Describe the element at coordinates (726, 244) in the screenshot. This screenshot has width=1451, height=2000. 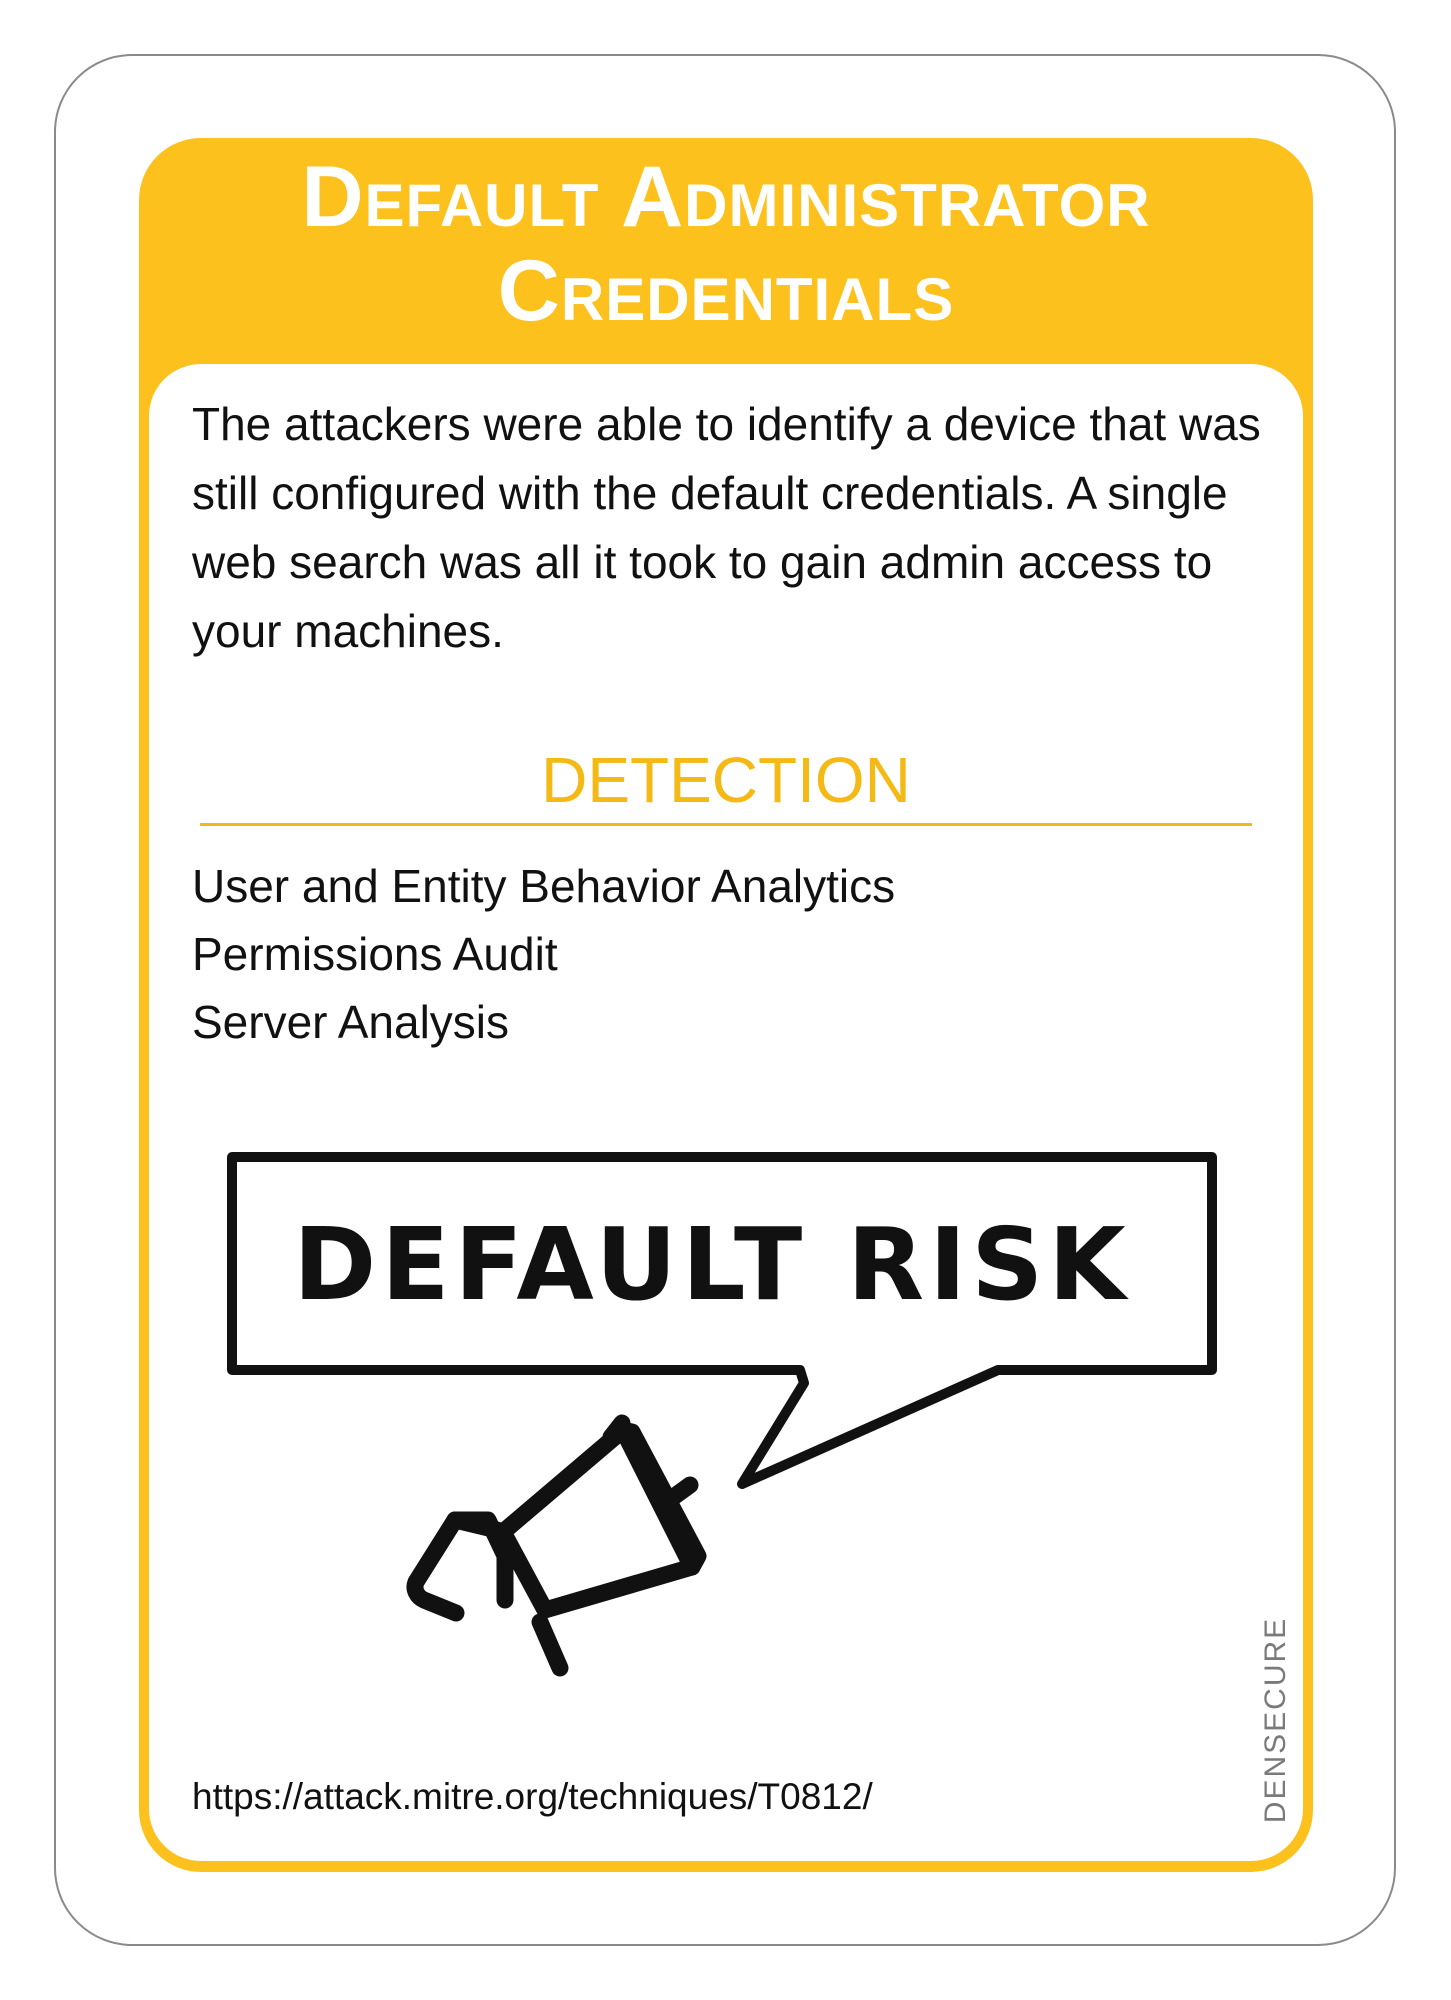
I see `card-title: Default Administrator Credentials` at that location.